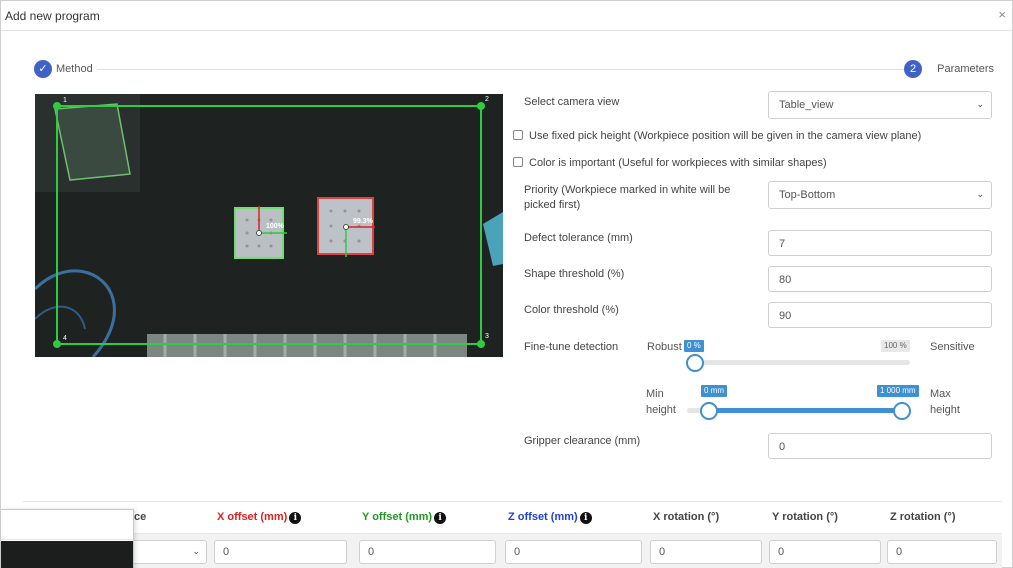 Image resolution: width=1013 pixels, height=568 pixels. Describe the element at coordinates (363, 221) in the screenshot. I see `workpiece-2-score: 99.3%` at that location.